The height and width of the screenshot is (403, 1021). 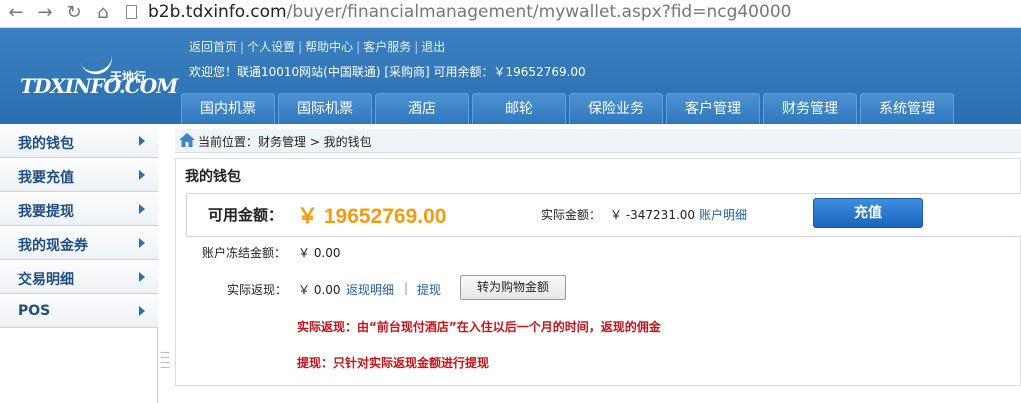 I want to click on frozen-amount-value: ￥ 0.00, so click(x=319, y=253).